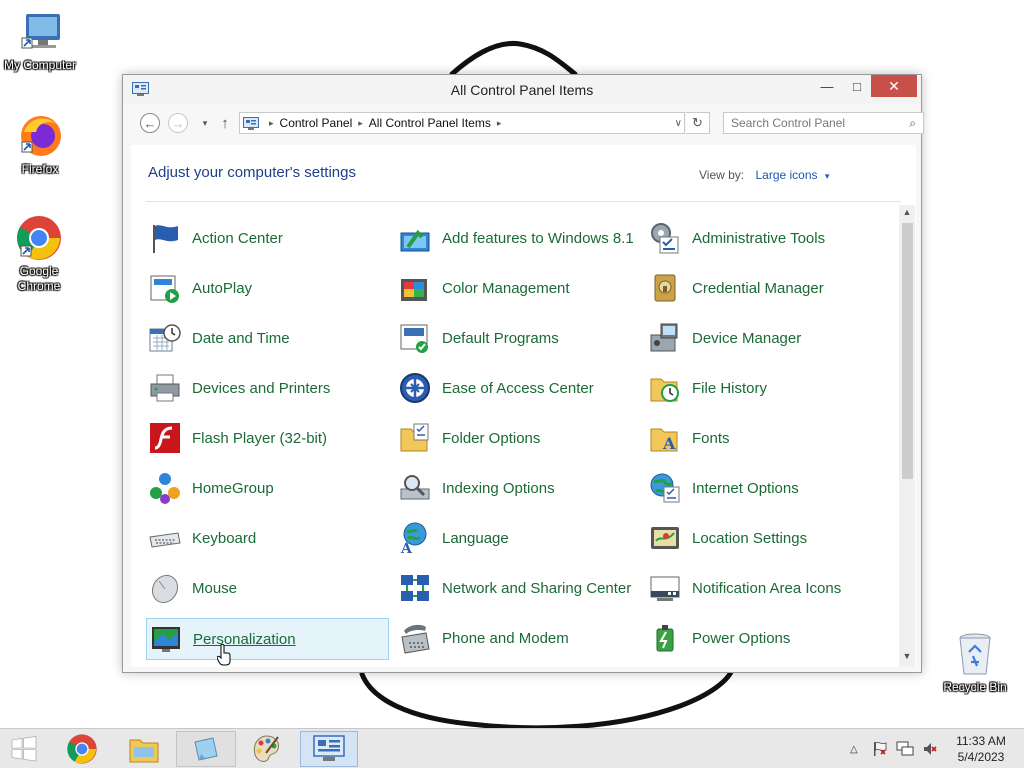  I want to click on default-programs-icon, so click(414, 338).